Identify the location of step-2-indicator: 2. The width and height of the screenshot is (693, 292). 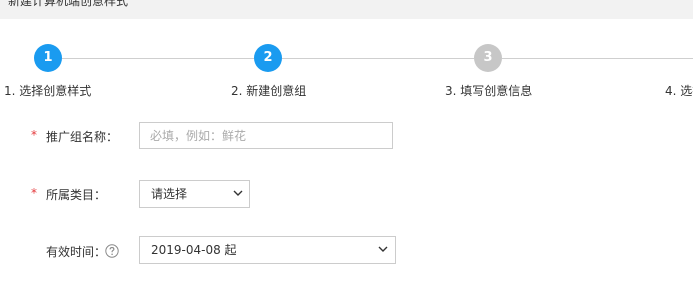
(268, 58).